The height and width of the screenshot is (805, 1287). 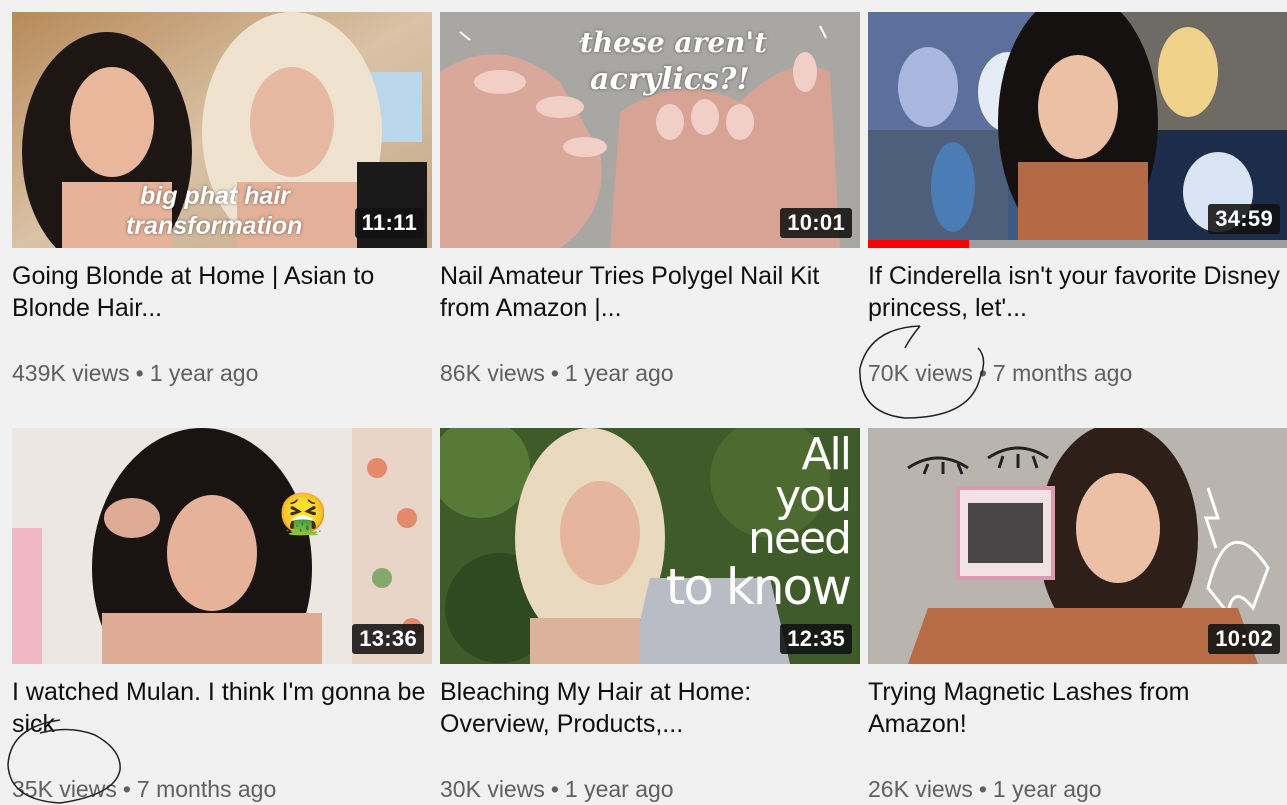 What do you see at coordinates (1244, 639) in the screenshot?
I see `duration-badge: 10:02` at bounding box center [1244, 639].